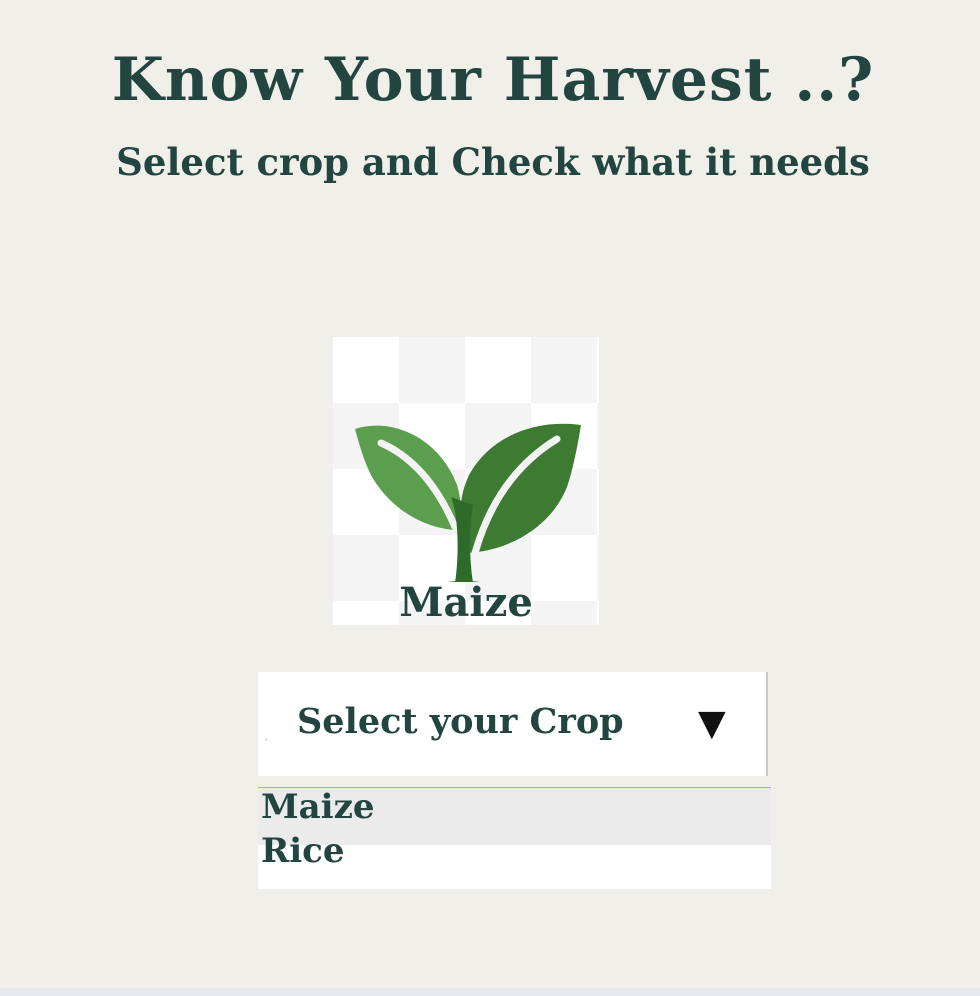  What do you see at coordinates (468, 502) in the screenshot?
I see `sprout-icon` at bounding box center [468, 502].